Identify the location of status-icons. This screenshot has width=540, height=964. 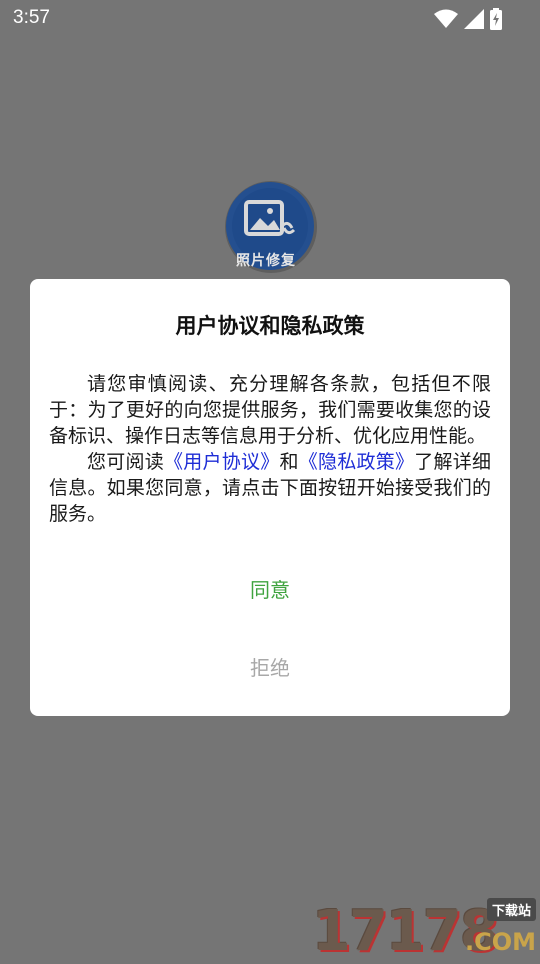
(468, 19).